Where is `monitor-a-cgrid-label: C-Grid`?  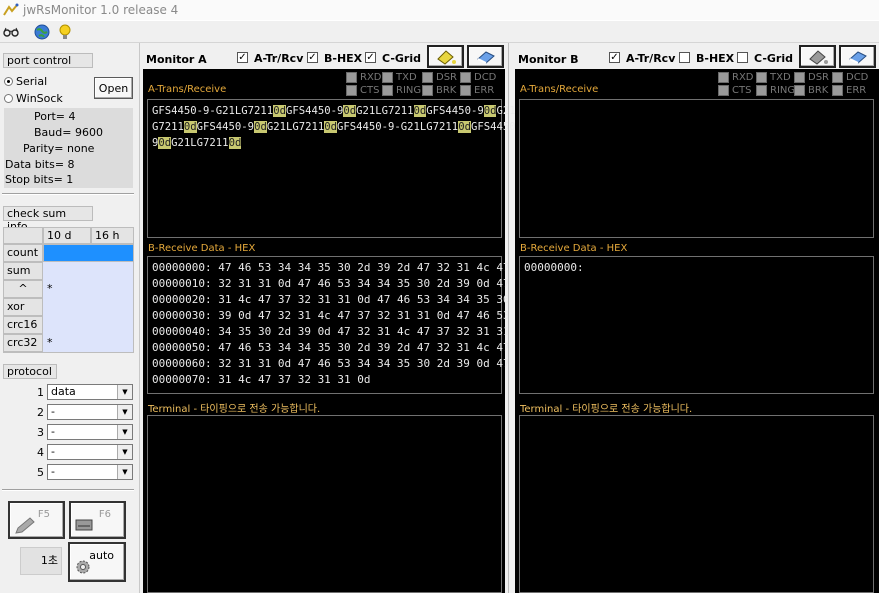 monitor-a-cgrid-label: C-Grid is located at coordinates (401, 58).